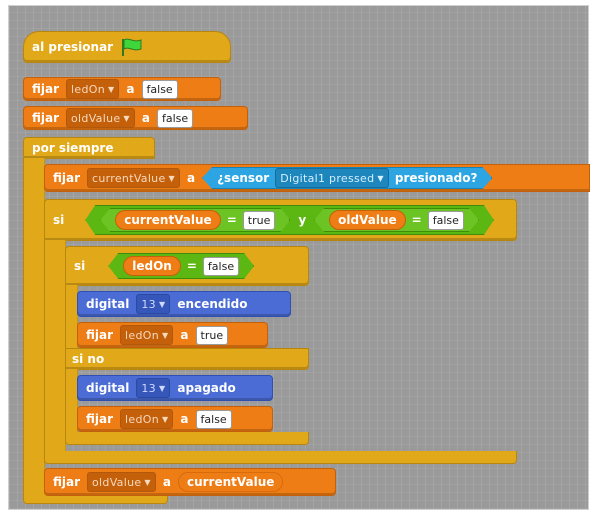  What do you see at coordinates (34, 321) in the screenshot?
I see `forever-wall` at bounding box center [34, 321].